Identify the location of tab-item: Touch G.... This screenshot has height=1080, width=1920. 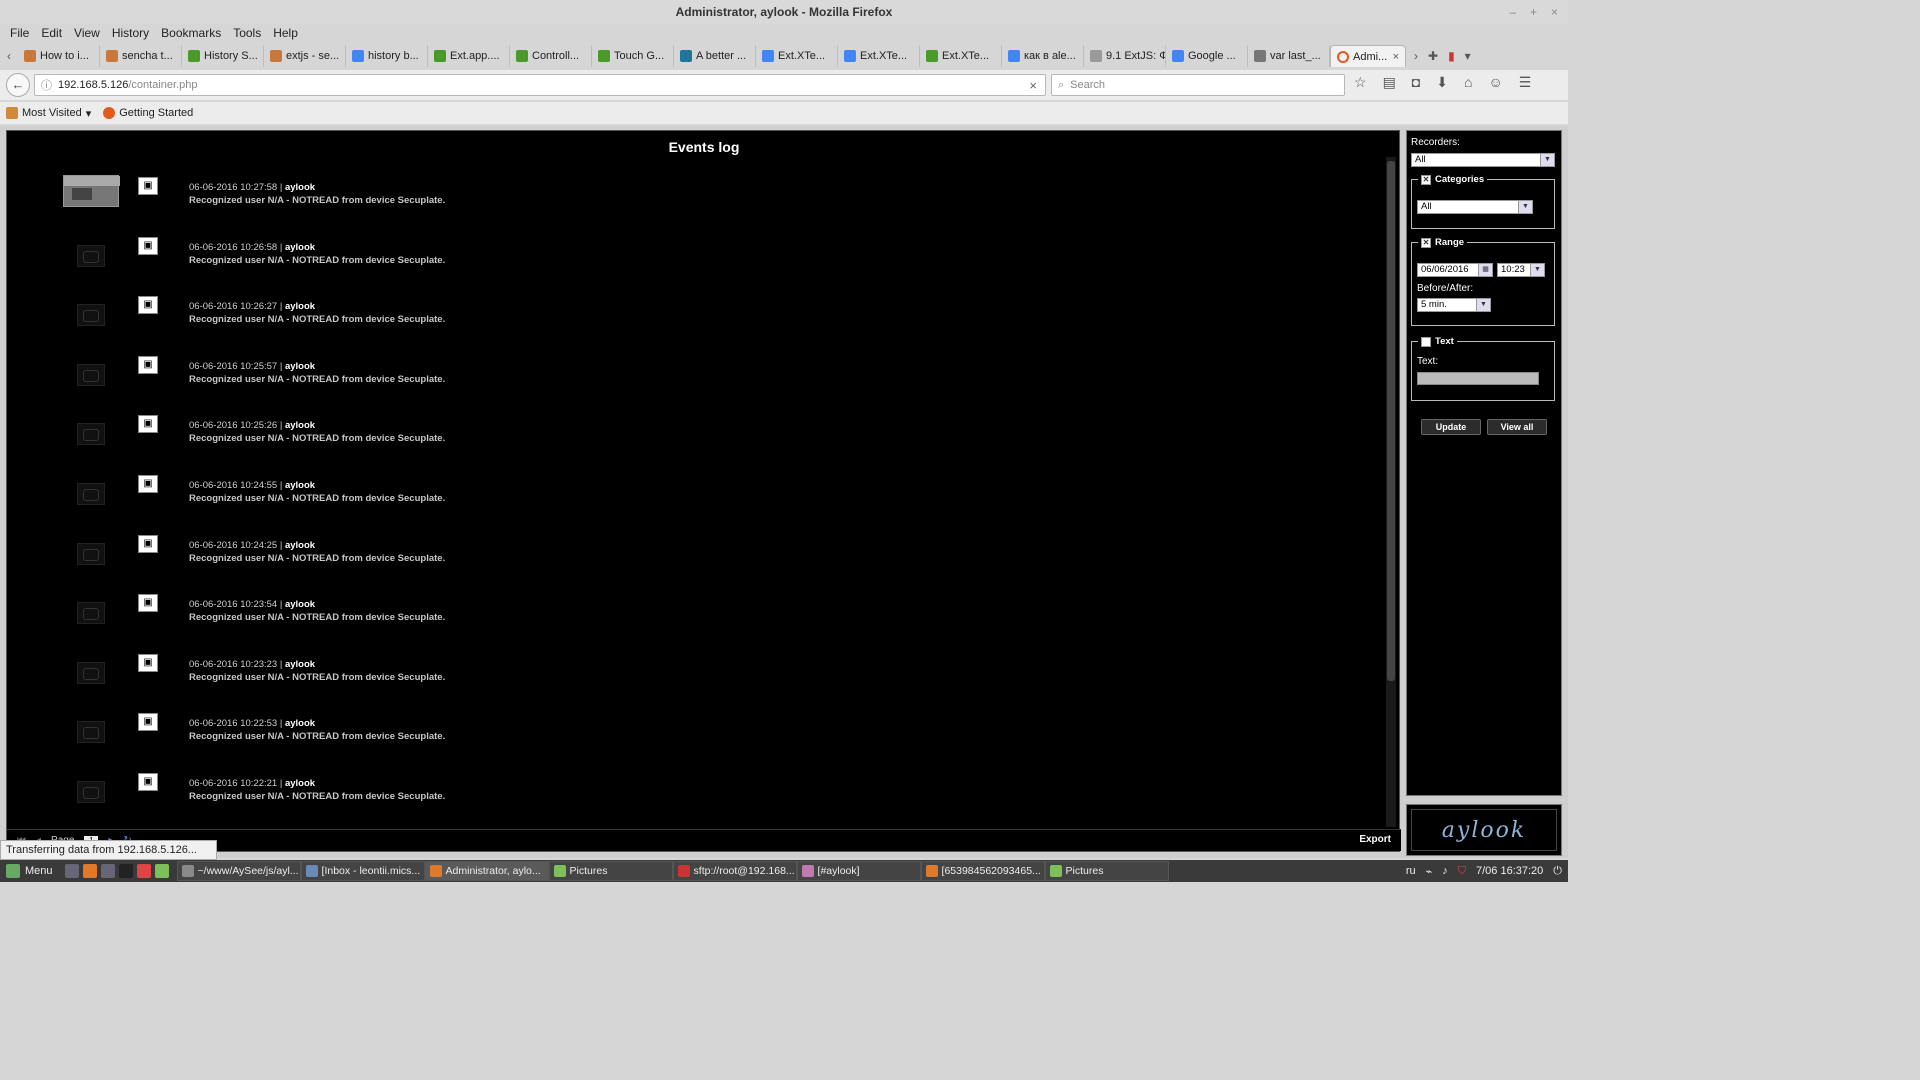
(633, 56).